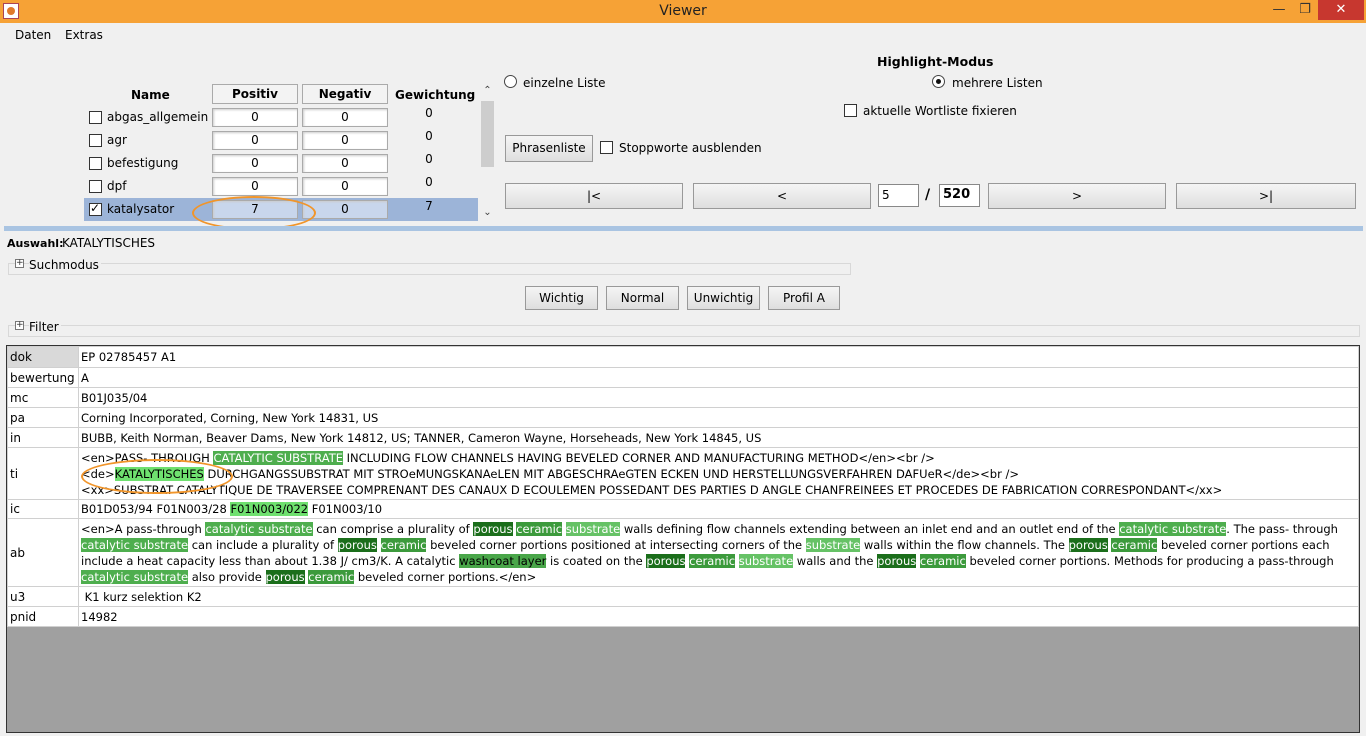 The image size is (1366, 736). I want to click on record-value: K1 kurz selektion K2, so click(718, 596).